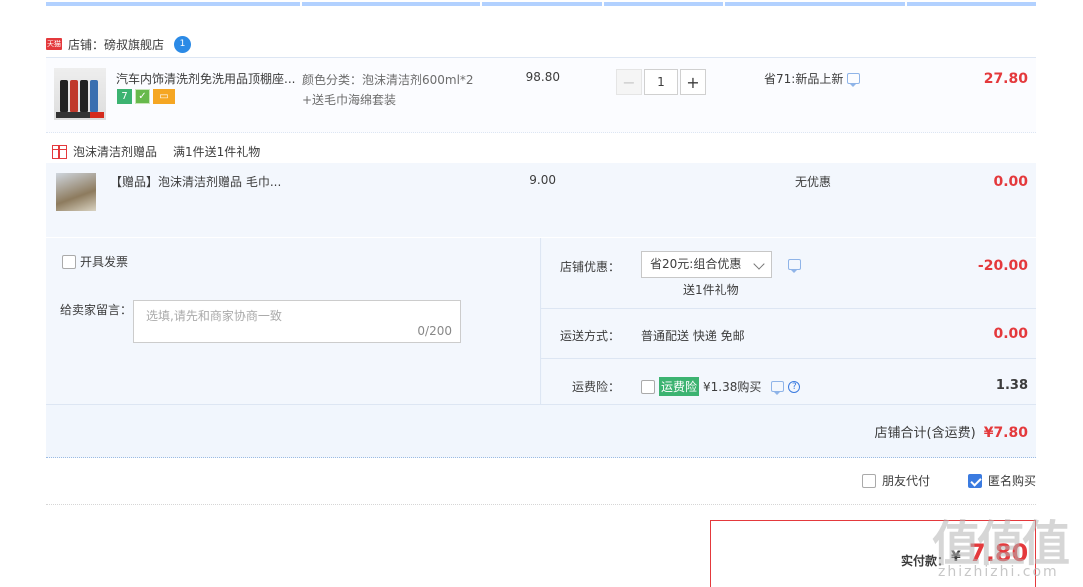 The width and height of the screenshot is (1083, 587). What do you see at coordinates (115, 152) in the screenshot?
I see `gift-label: 泡沫清洁剂赠品` at bounding box center [115, 152].